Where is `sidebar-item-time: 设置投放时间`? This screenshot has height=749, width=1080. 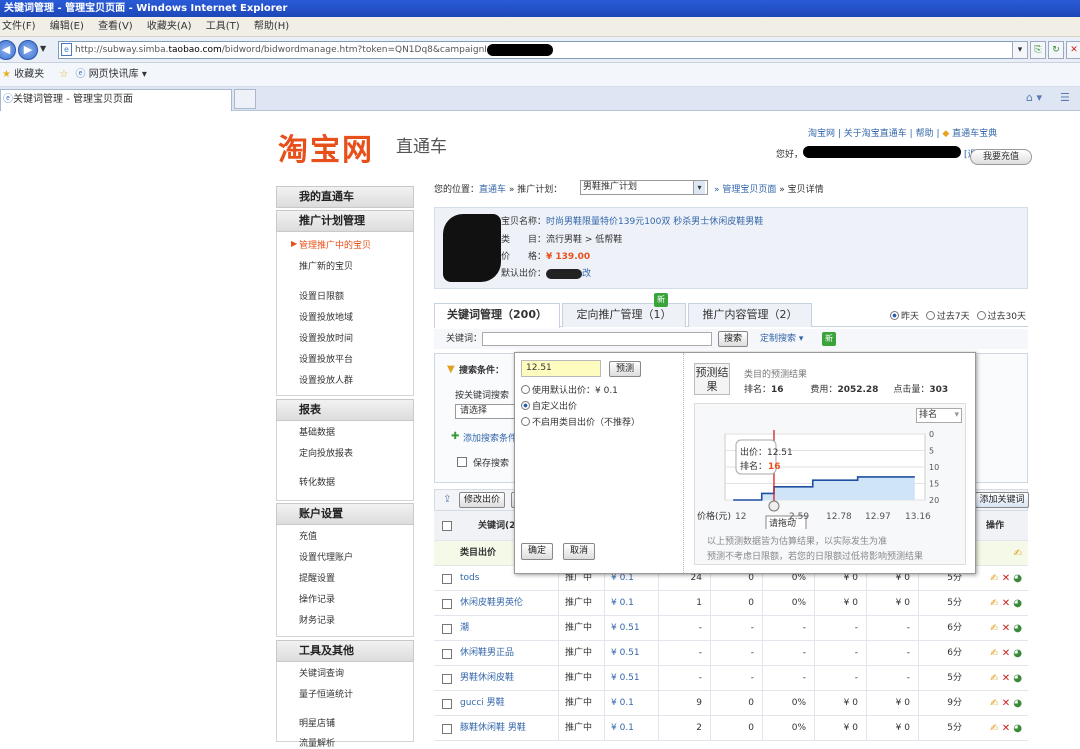
sidebar-item-time: 设置投放时间 is located at coordinates (326, 337).